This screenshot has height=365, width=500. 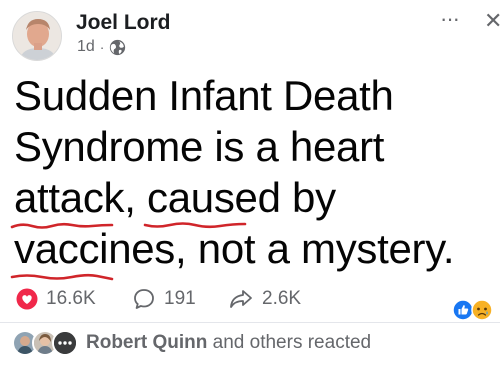 I want to click on more-reactors-icon, so click(x=65, y=343).